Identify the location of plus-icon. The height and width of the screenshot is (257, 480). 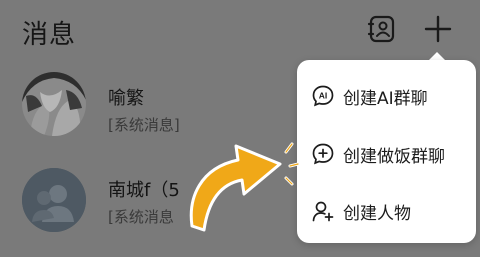
(438, 29).